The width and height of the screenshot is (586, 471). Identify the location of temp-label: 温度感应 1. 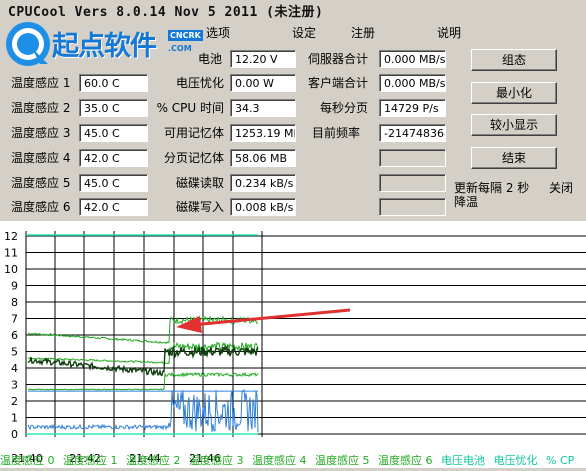
(41, 83).